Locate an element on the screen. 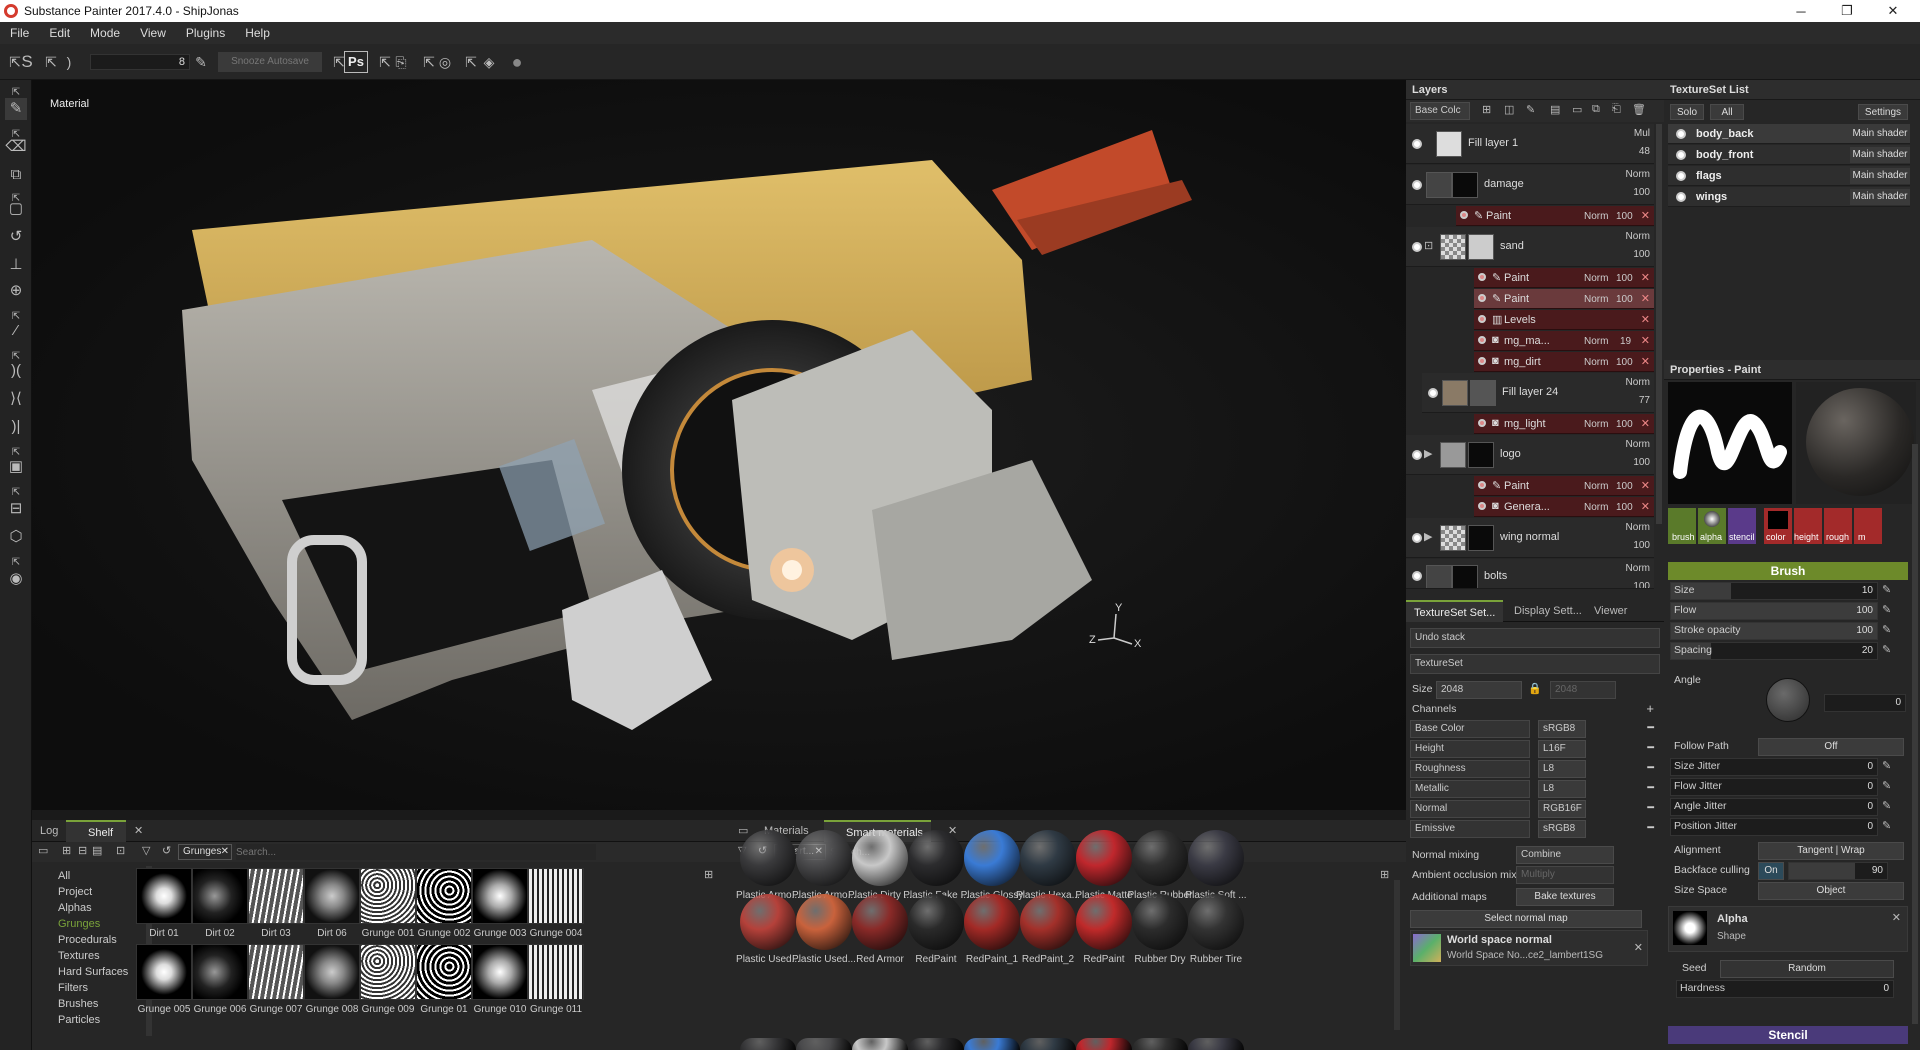 The height and width of the screenshot is (1050, 1920). layer-row: damage Norm 100 is located at coordinates (1530, 185).